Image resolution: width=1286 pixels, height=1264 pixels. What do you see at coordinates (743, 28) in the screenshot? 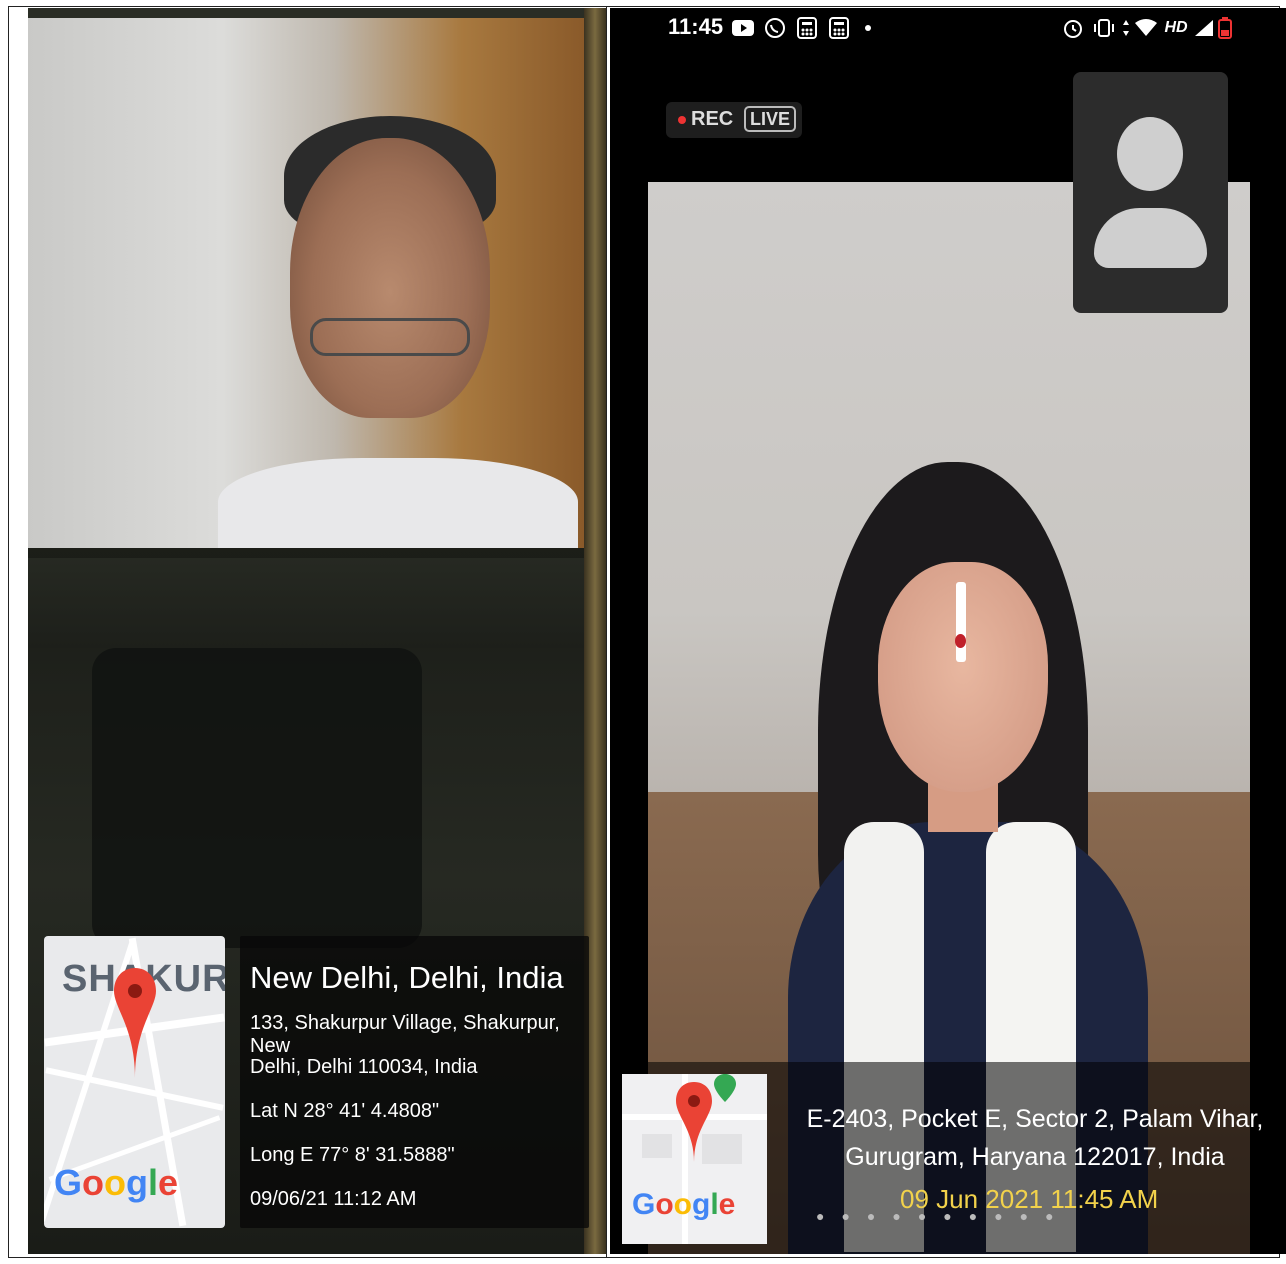
I see `youtube-icon` at bounding box center [743, 28].